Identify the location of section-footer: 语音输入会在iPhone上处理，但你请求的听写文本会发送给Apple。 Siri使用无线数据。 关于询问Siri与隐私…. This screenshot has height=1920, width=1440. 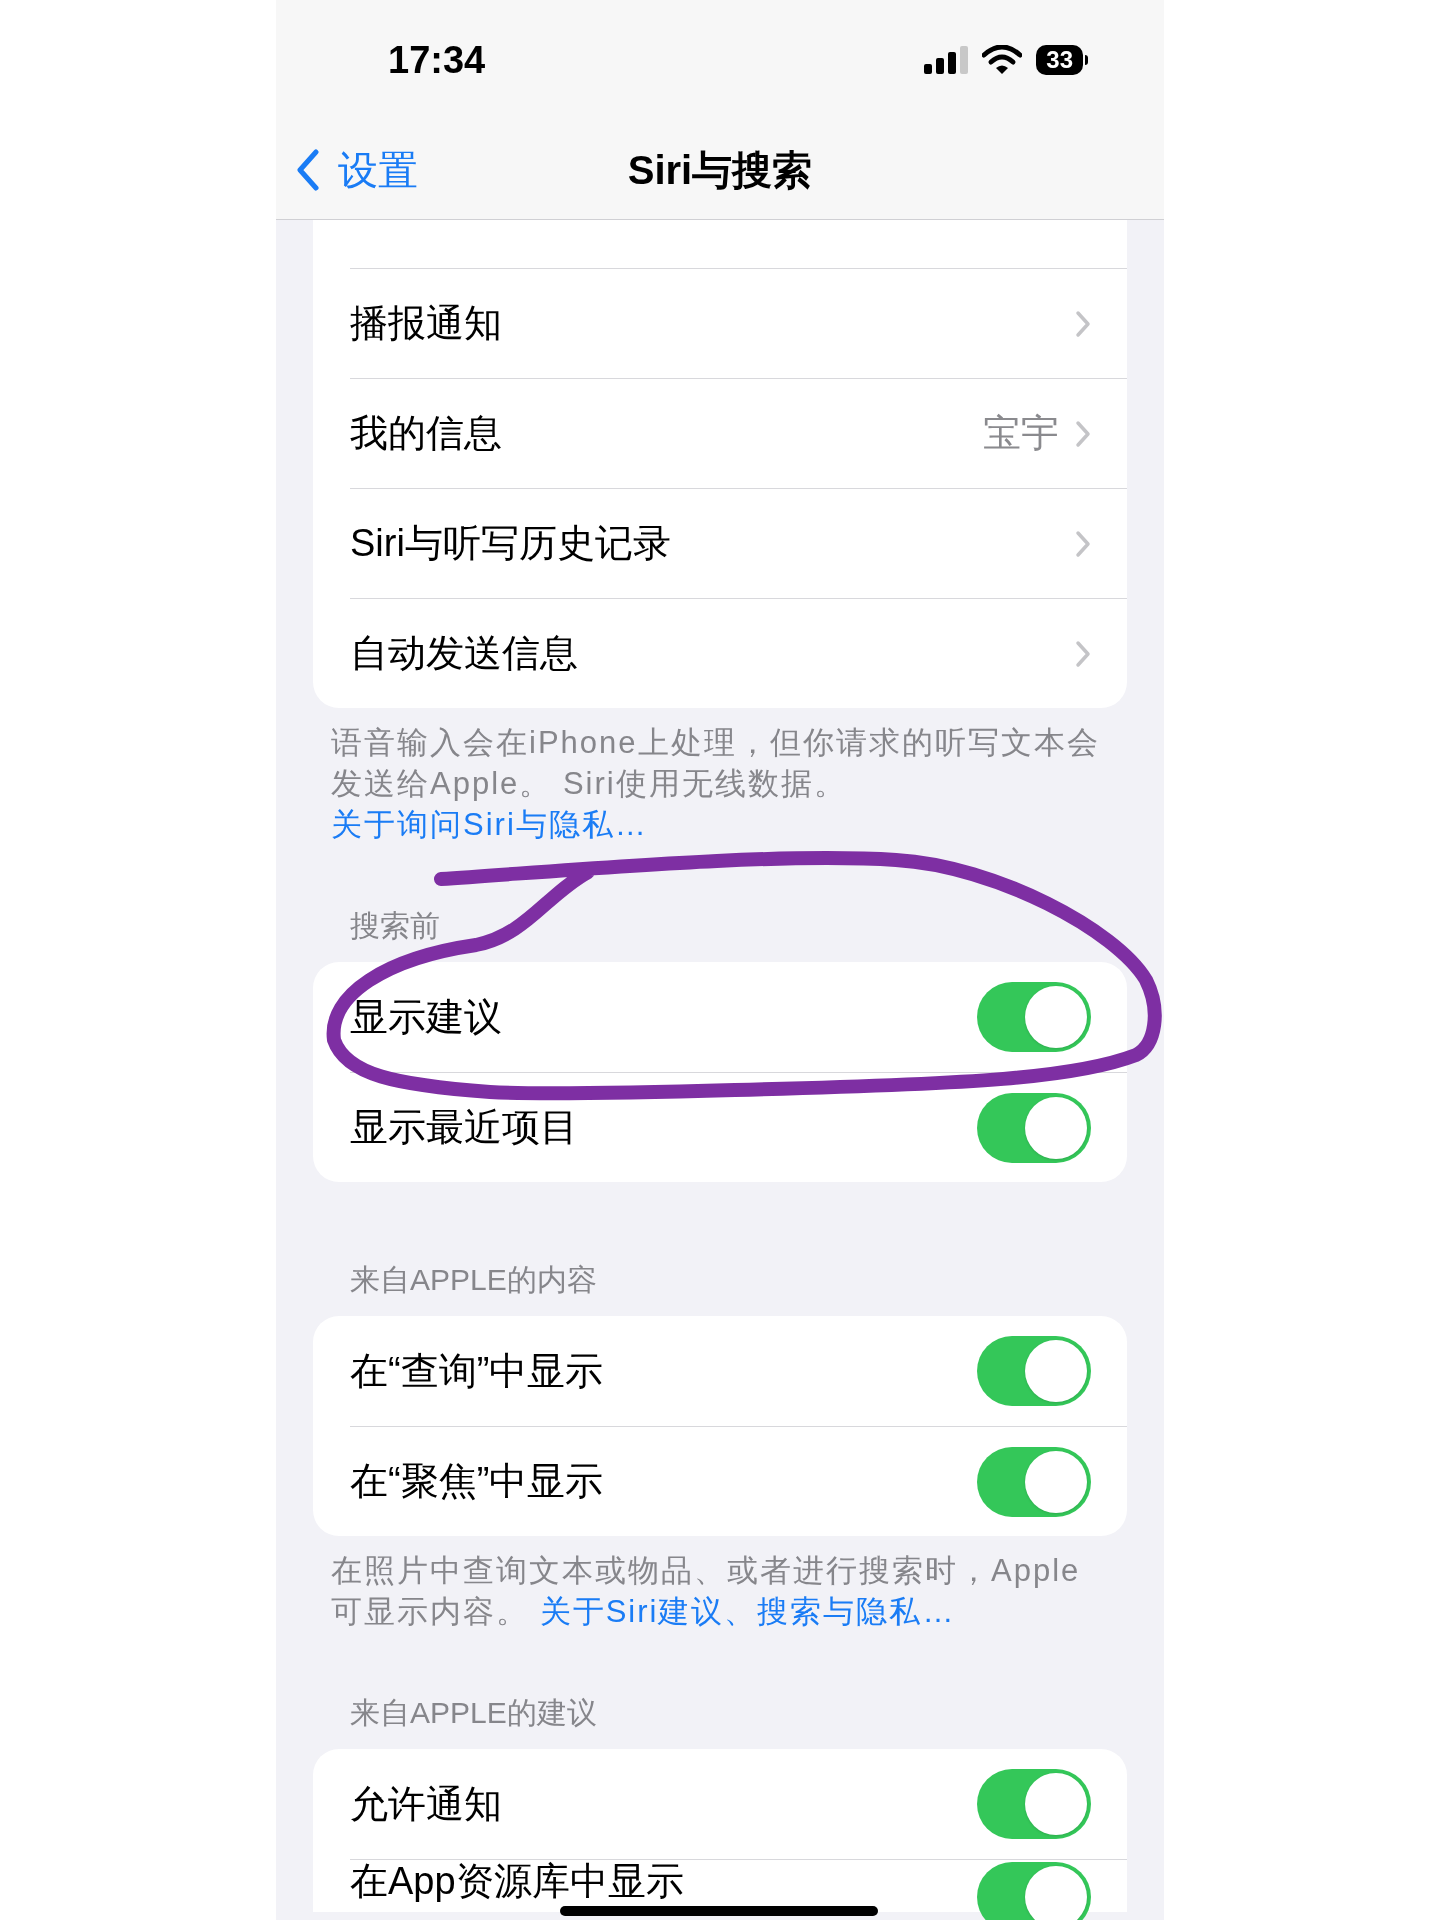
(720, 776).